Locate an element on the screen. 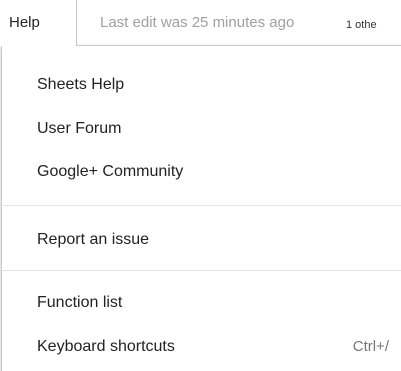 The image size is (401, 371). menu-item-label: Google+ Community is located at coordinates (110, 171).